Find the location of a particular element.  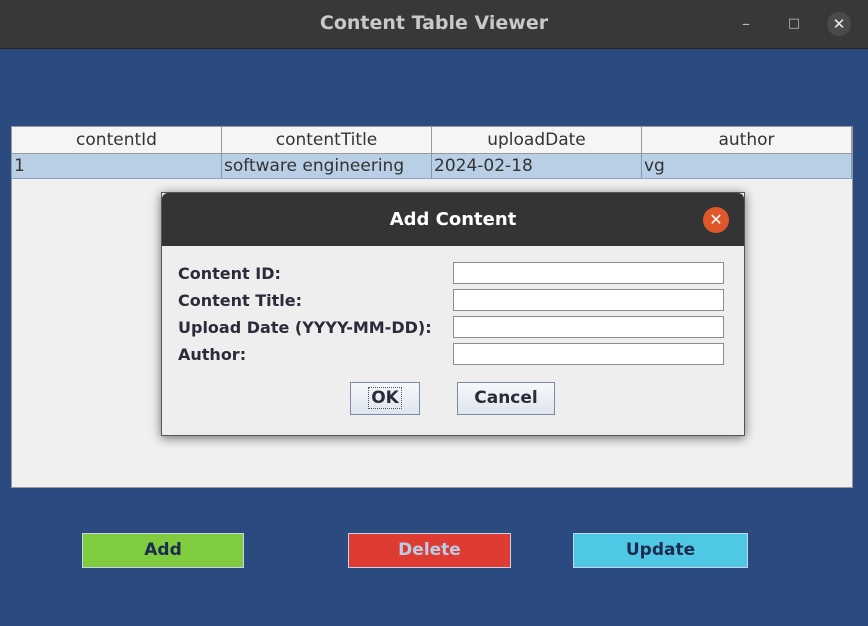

table-row: 1 software engineering 2024-02-18 vg is located at coordinates (432, 166).